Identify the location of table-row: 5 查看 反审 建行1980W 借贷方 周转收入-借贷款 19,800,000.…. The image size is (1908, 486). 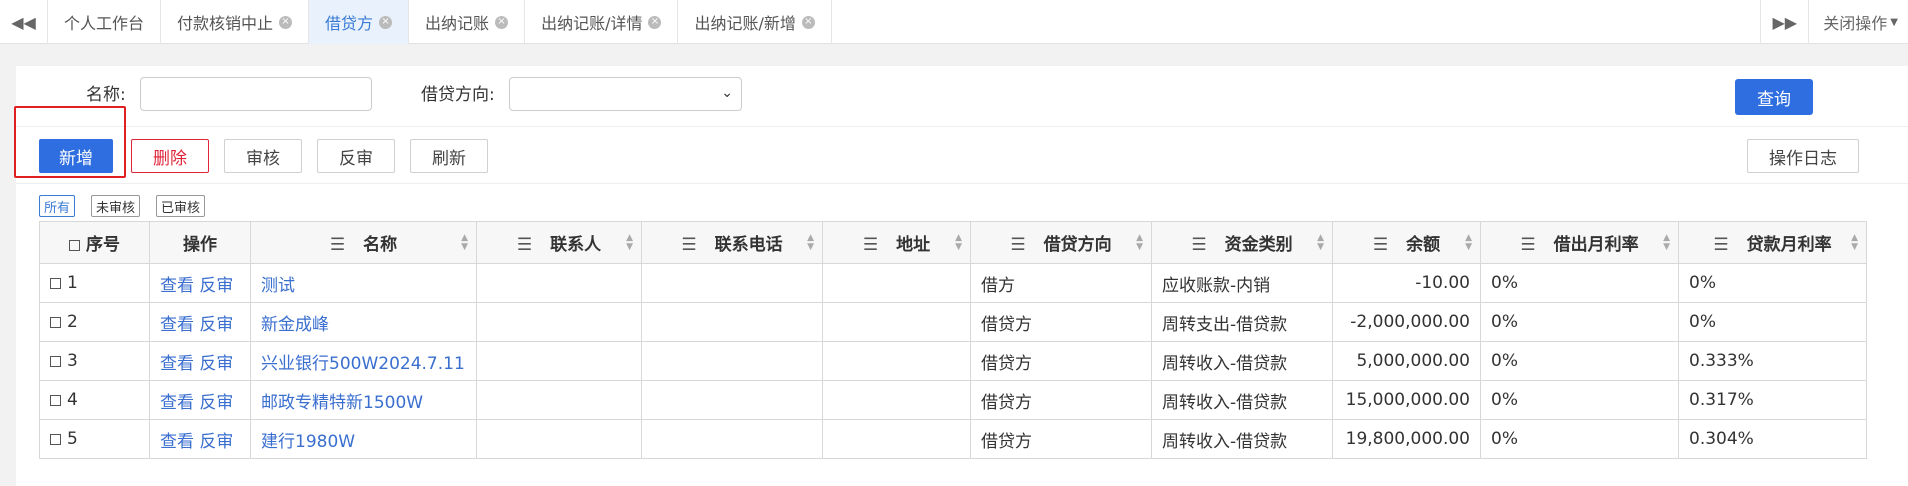
(953, 439).